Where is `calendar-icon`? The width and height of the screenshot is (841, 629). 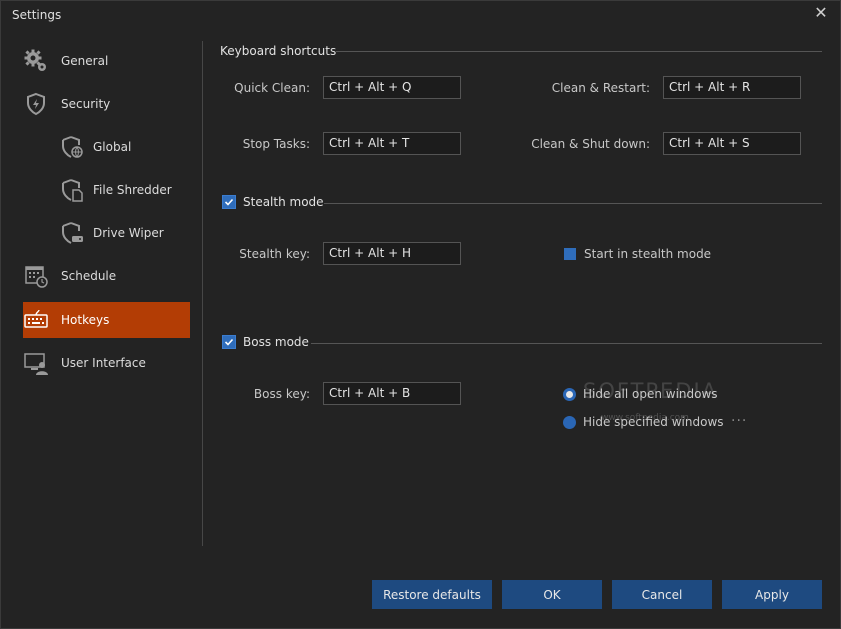 calendar-icon is located at coordinates (36, 276).